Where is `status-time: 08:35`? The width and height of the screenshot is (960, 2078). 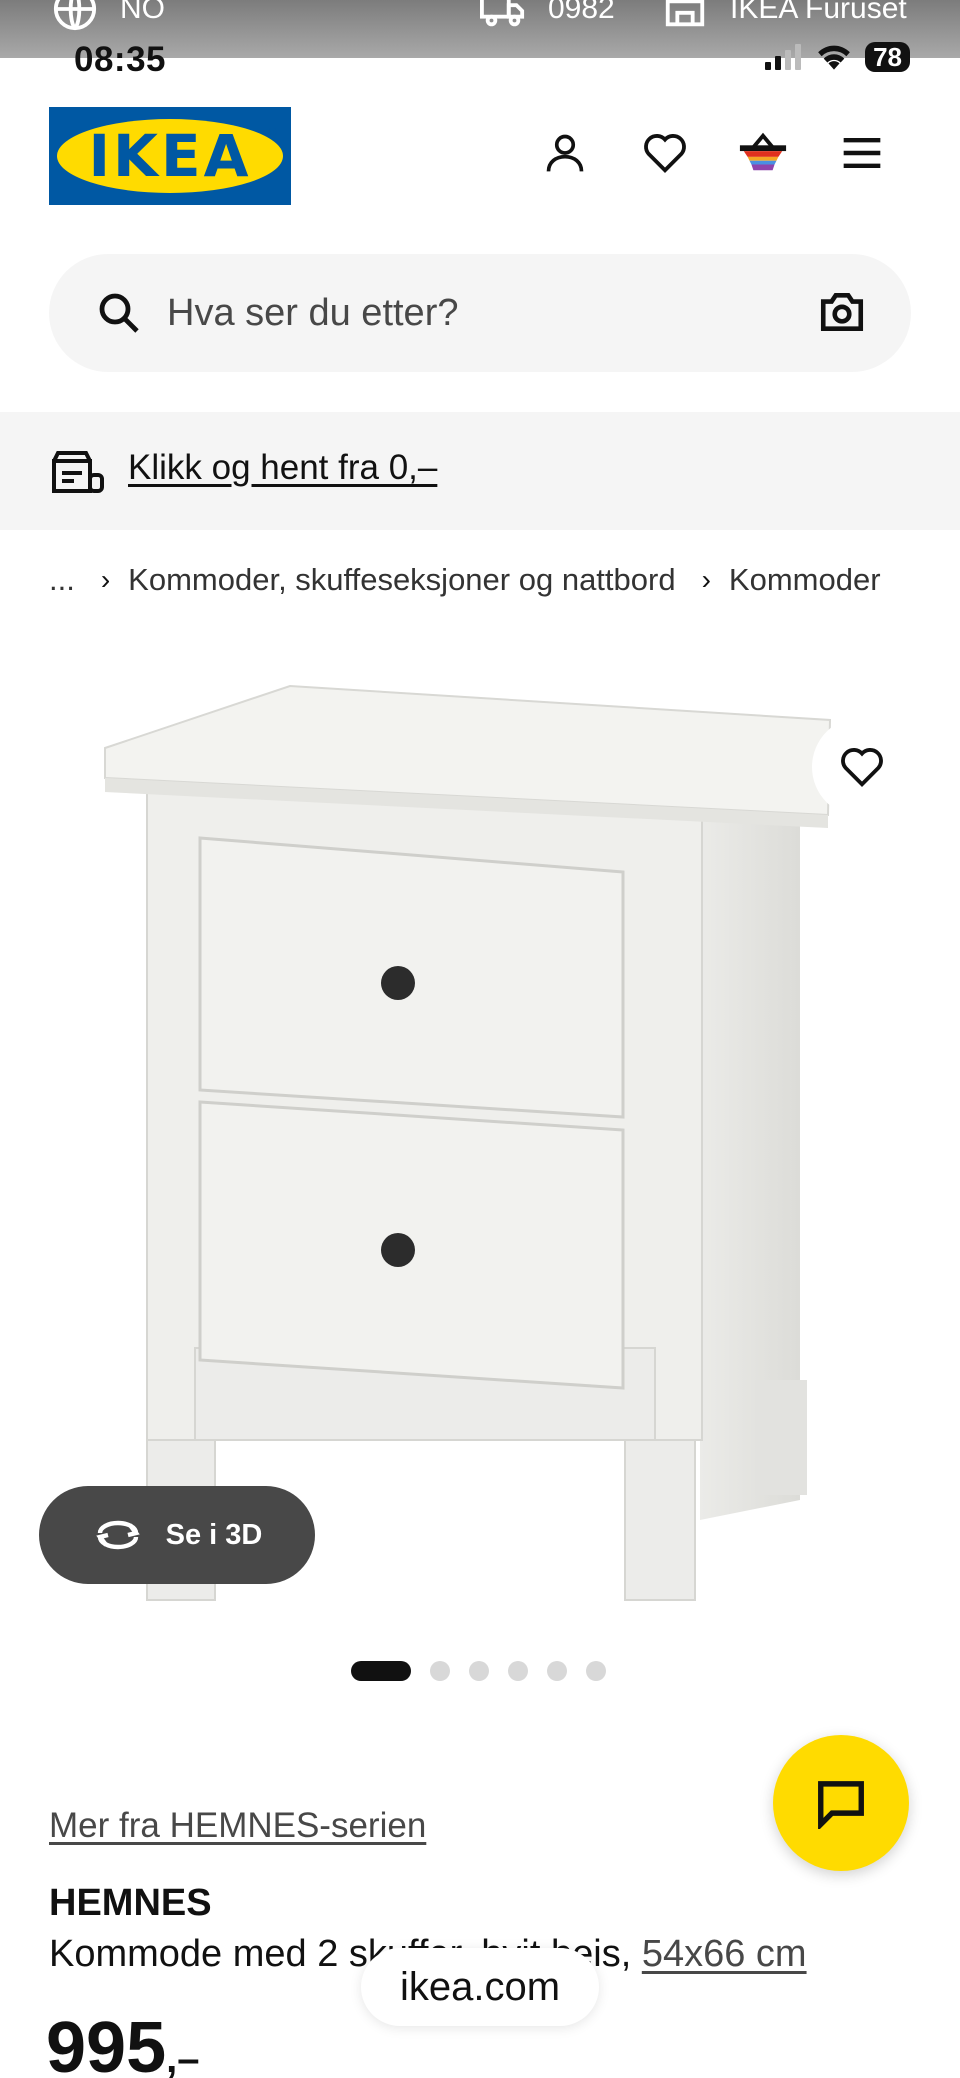
status-time: 08:35 is located at coordinates (120, 59).